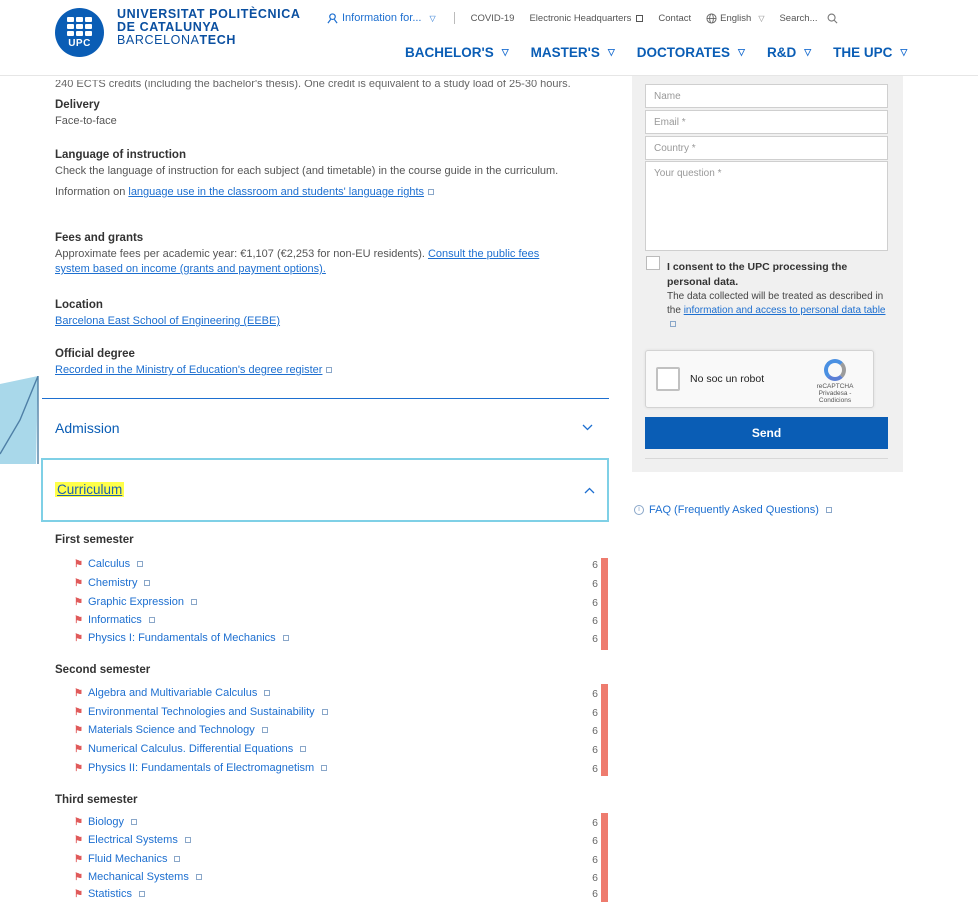 This screenshot has height=902, width=978. Describe the element at coordinates (835, 381) in the screenshot. I see `recaptcha-logo: reCAPTCHA Privadesa - Condicions` at that location.